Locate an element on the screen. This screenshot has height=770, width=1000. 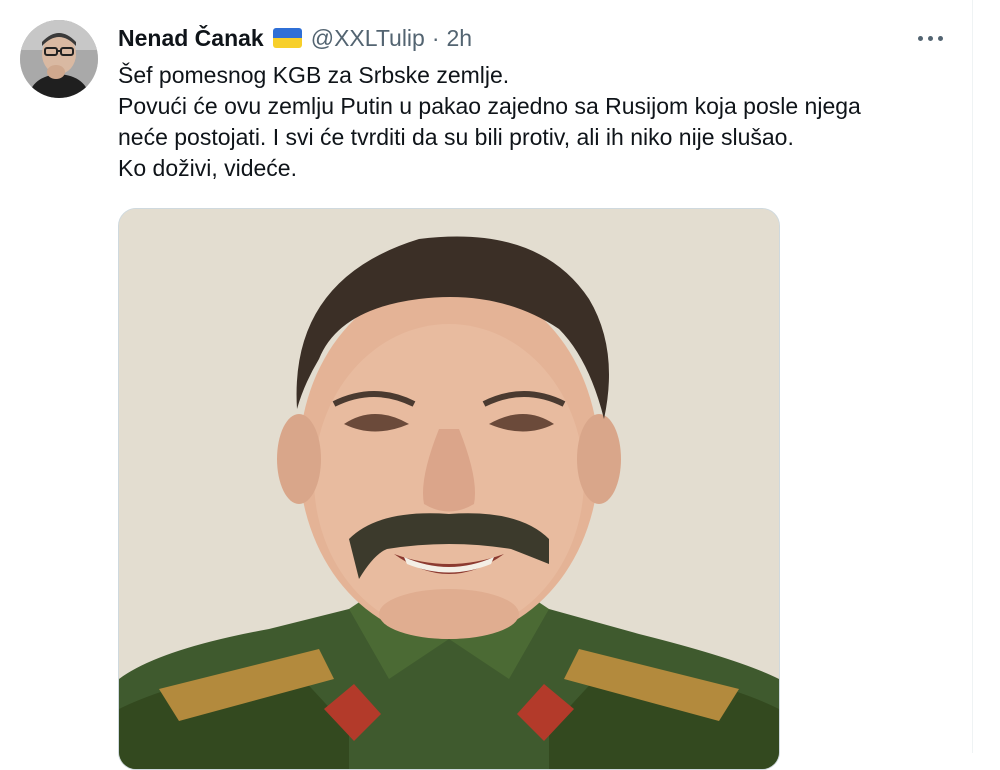
ukraine-flag-icon is located at coordinates (287, 38).